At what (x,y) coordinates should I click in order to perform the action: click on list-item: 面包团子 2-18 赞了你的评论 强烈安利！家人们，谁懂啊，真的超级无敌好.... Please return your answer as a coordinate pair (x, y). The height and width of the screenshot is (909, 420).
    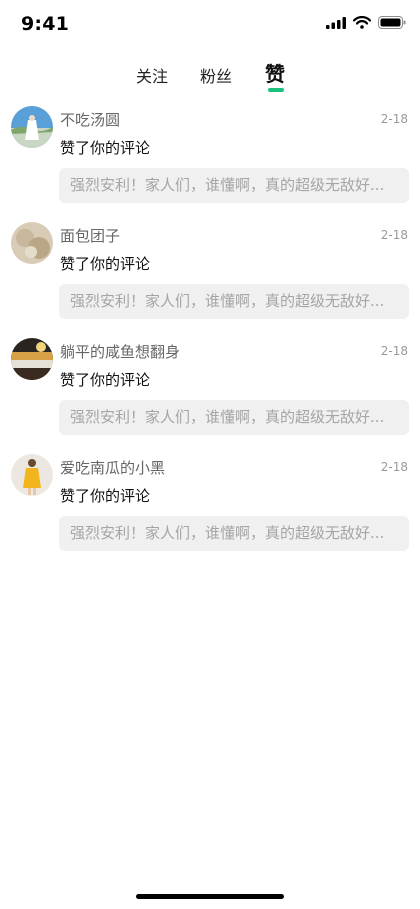
    Looking at the image, I should click on (210, 278).